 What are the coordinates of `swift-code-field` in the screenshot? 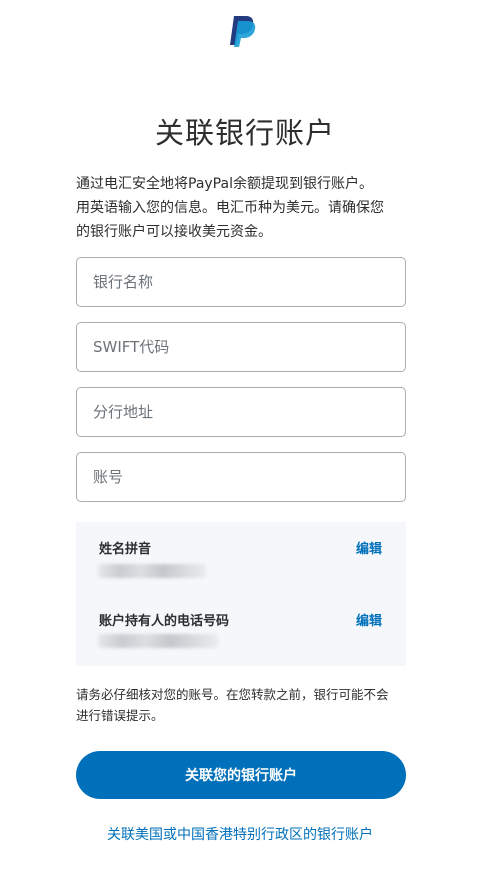 It's located at (241, 347).